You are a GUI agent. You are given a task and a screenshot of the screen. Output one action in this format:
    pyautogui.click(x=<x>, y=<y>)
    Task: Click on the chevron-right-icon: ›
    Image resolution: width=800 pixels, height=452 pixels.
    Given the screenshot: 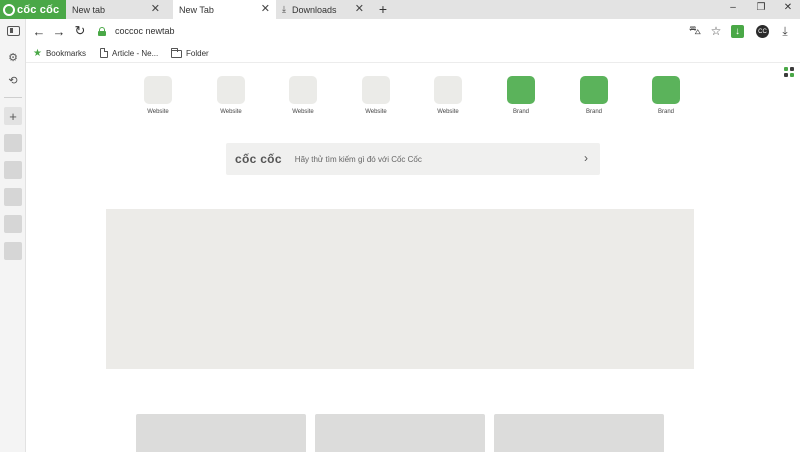 What is the action you would take?
    pyautogui.click(x=586, y=158)
    